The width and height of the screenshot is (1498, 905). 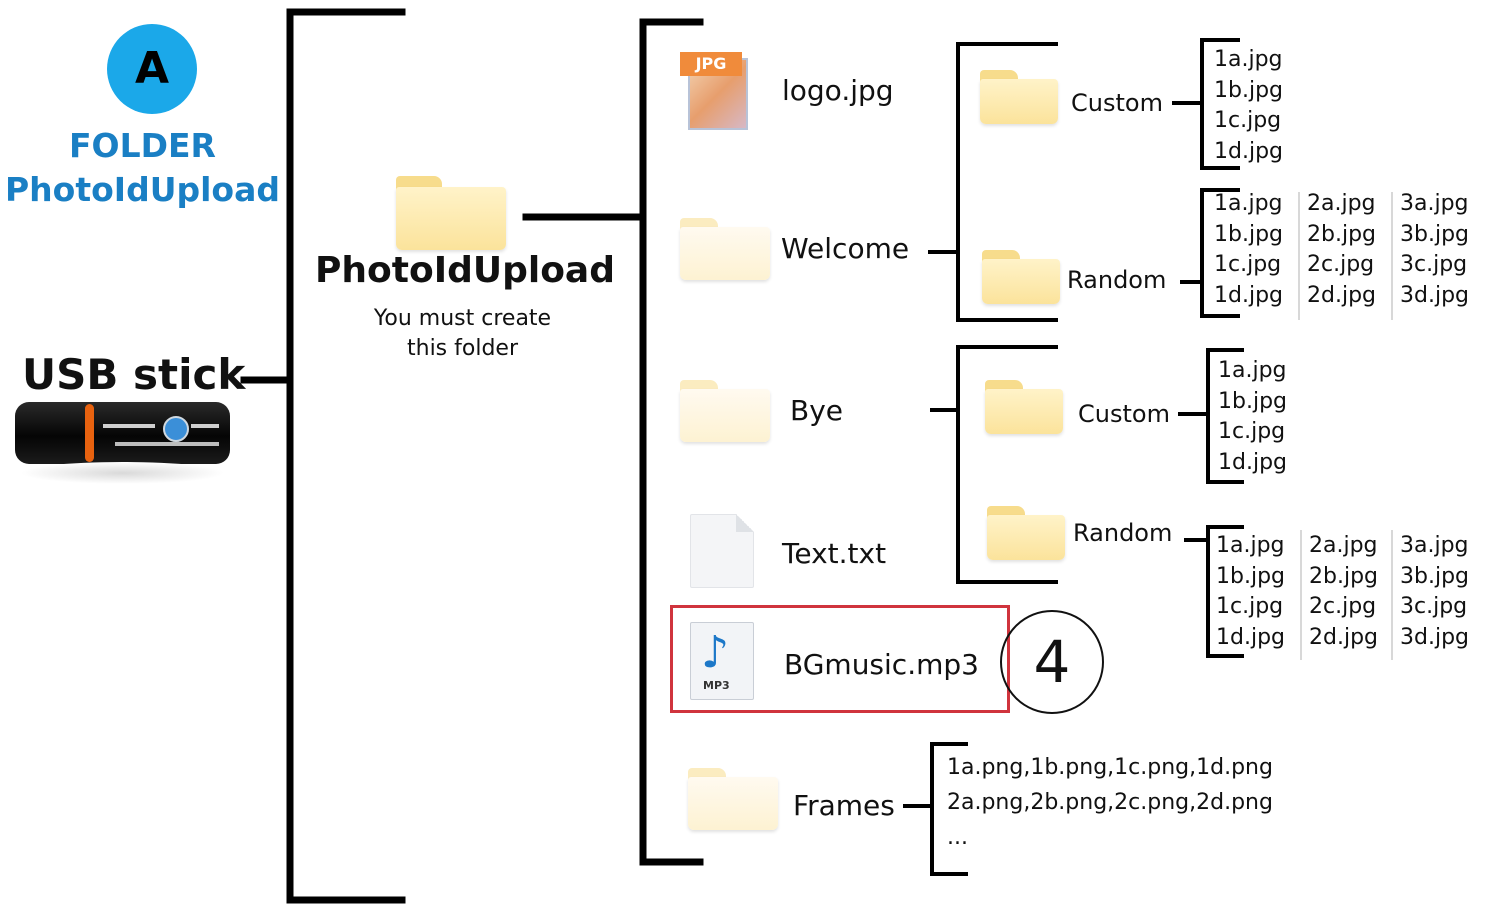 I want to click on welcome-random-label: Random, so click(x=1117, y=280).